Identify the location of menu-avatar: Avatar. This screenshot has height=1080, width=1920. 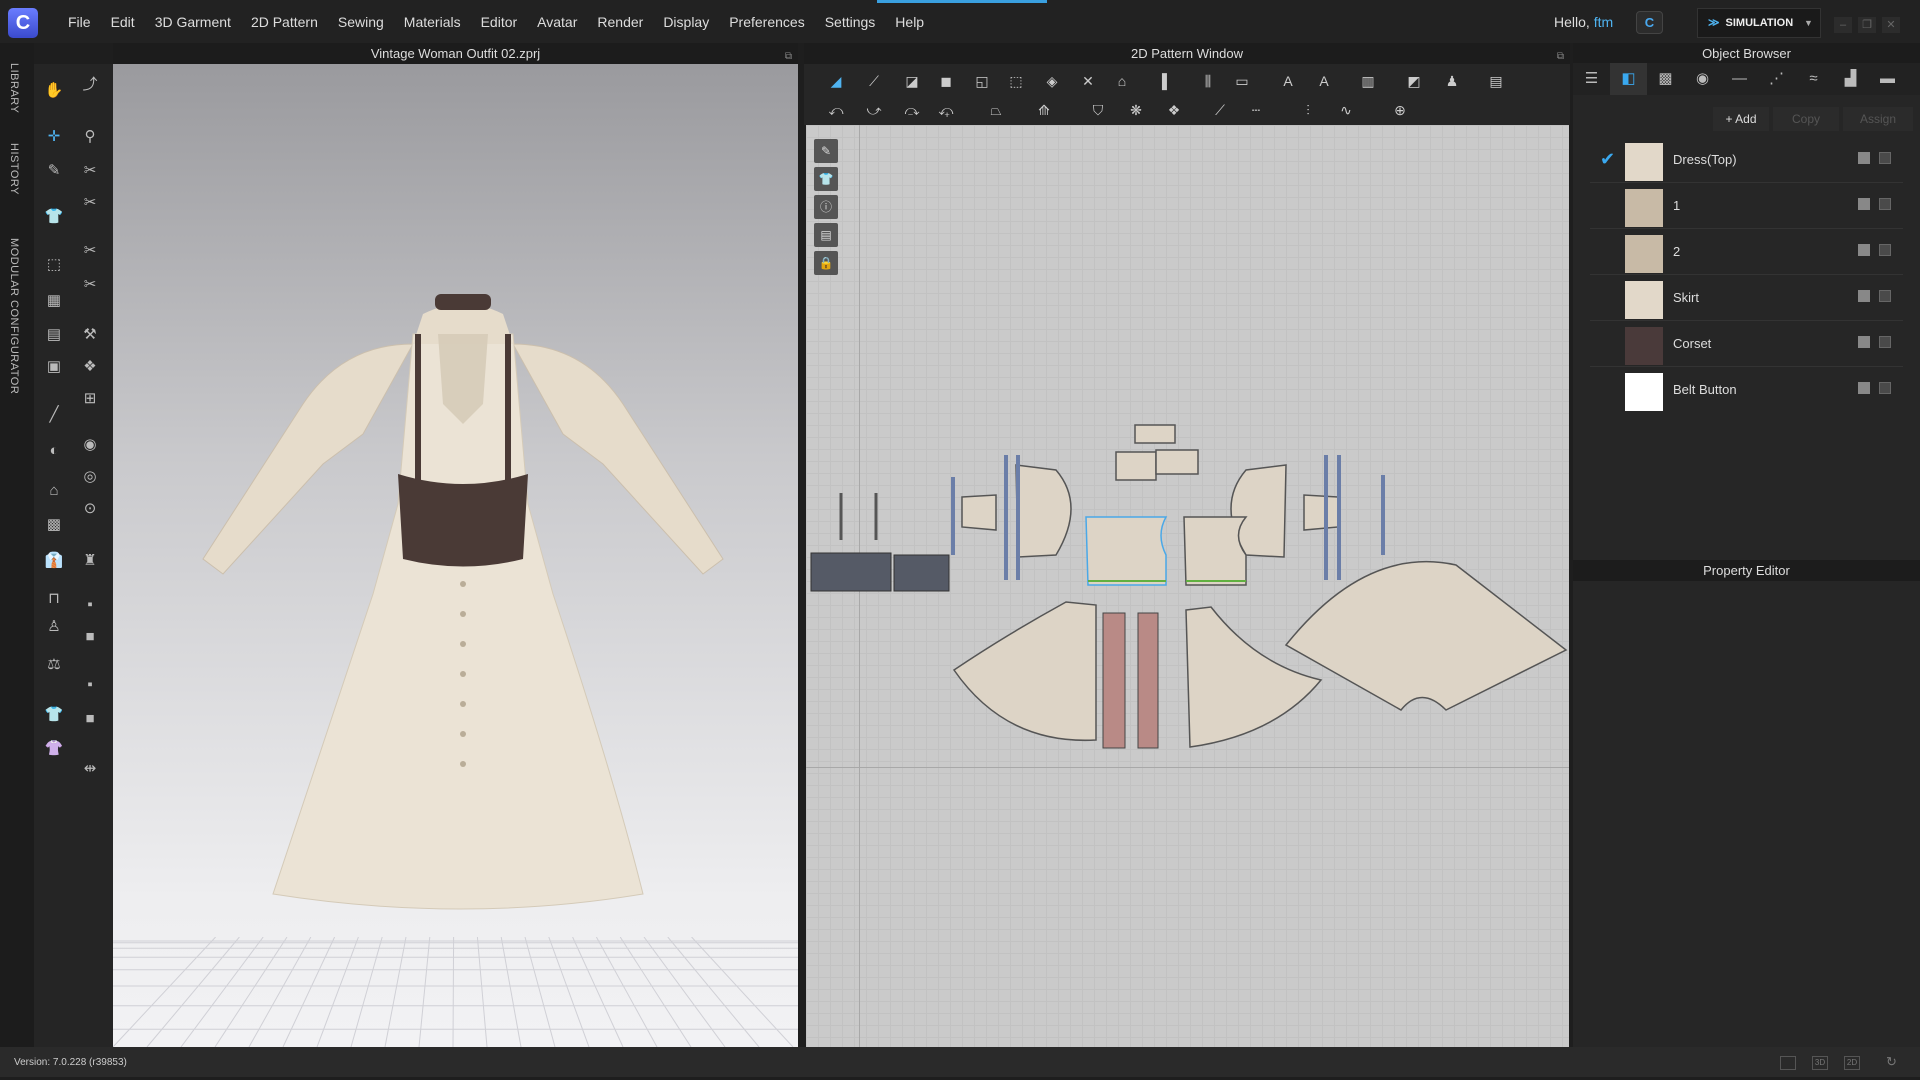
(557, 22).